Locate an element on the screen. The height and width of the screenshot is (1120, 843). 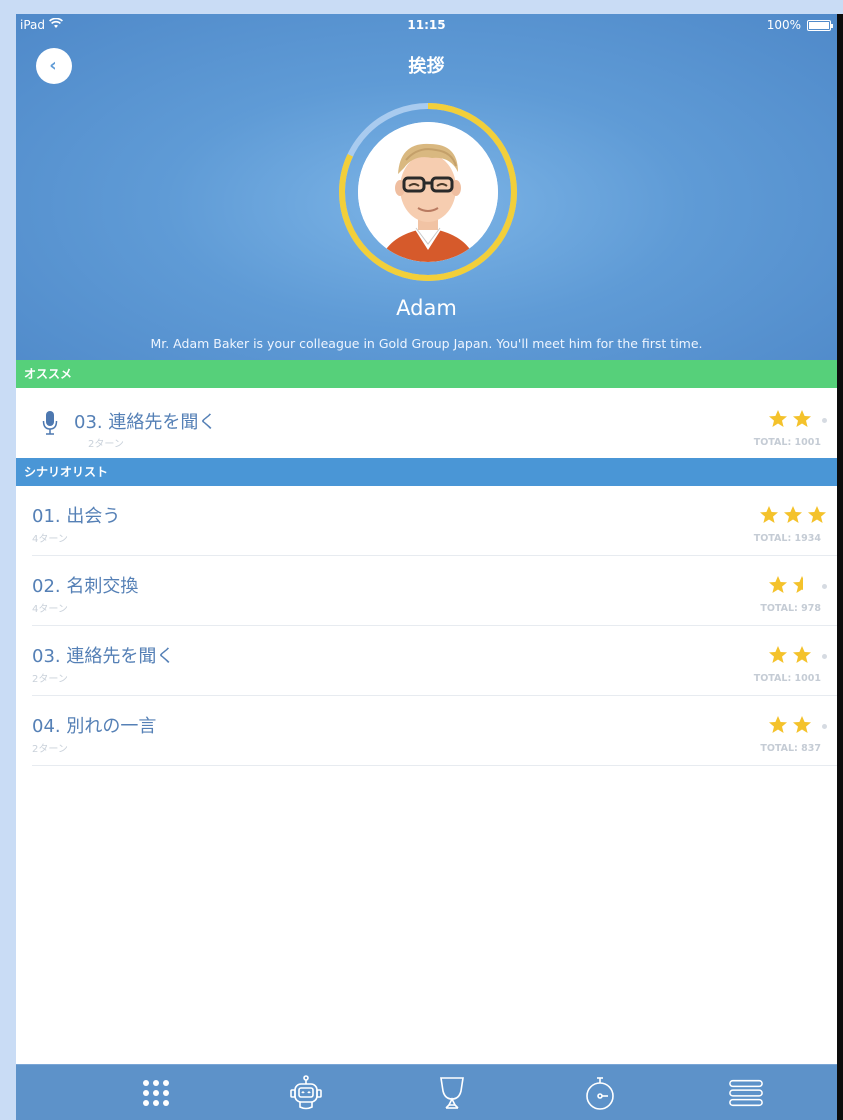
scenario-item: 04. 別れの一言 2ターン TOTAL: 837 is located at coordinates (426, 731).